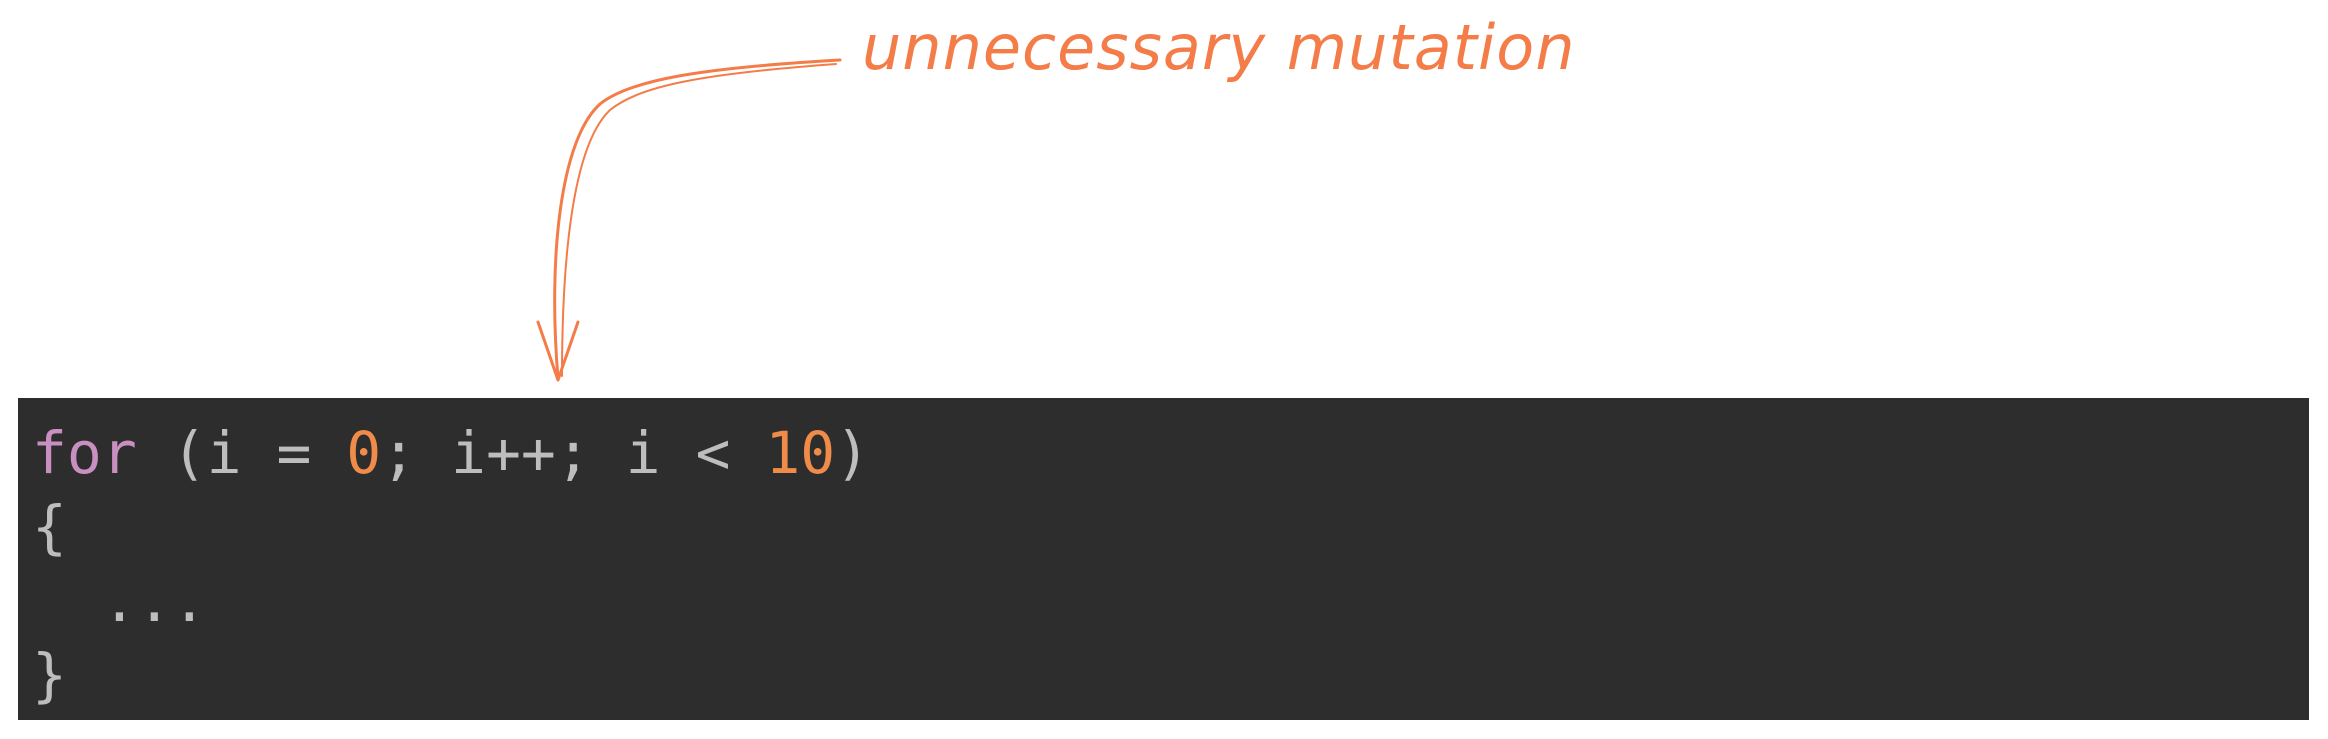 This screenshot has height=739, width=2328. What do you see at coordinates (1170, 453) in the screenshot?
I see `code-line-for: for (i = 0; i++; i < 10)` at bounding box center [1170, 453].